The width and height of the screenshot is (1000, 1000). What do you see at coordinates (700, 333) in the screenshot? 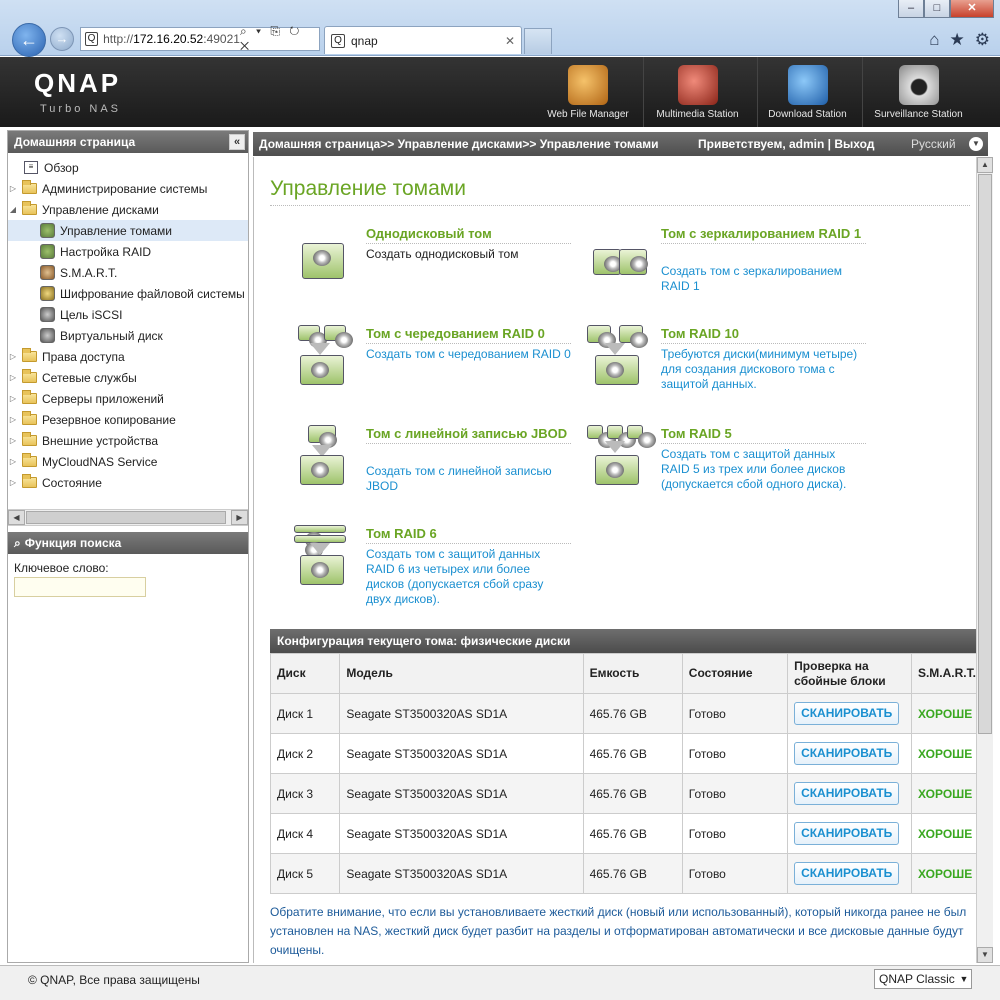
I see `option-title: Том RAID 10` at bounding box center [700, 333].